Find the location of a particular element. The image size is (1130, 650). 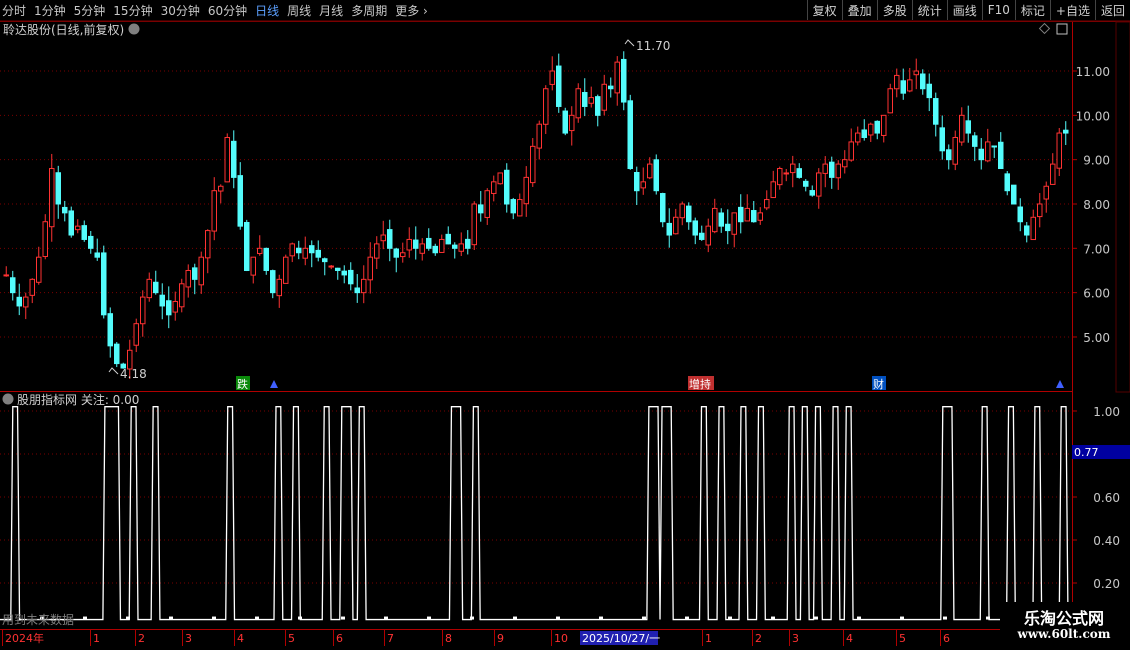

event-label: 跌 is located at coordinates (242, 384).